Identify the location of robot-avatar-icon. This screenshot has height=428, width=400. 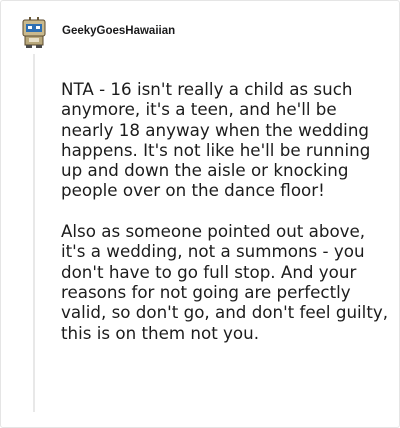
(34, 32).